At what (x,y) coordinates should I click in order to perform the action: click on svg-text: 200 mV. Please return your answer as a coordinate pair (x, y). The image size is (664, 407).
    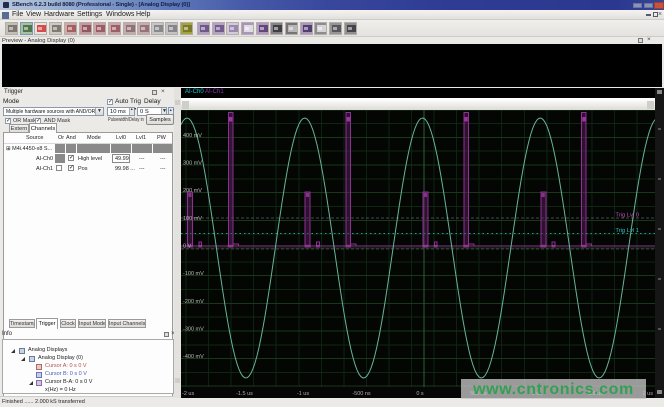
    Looking at the image, I should click on (192, 191).